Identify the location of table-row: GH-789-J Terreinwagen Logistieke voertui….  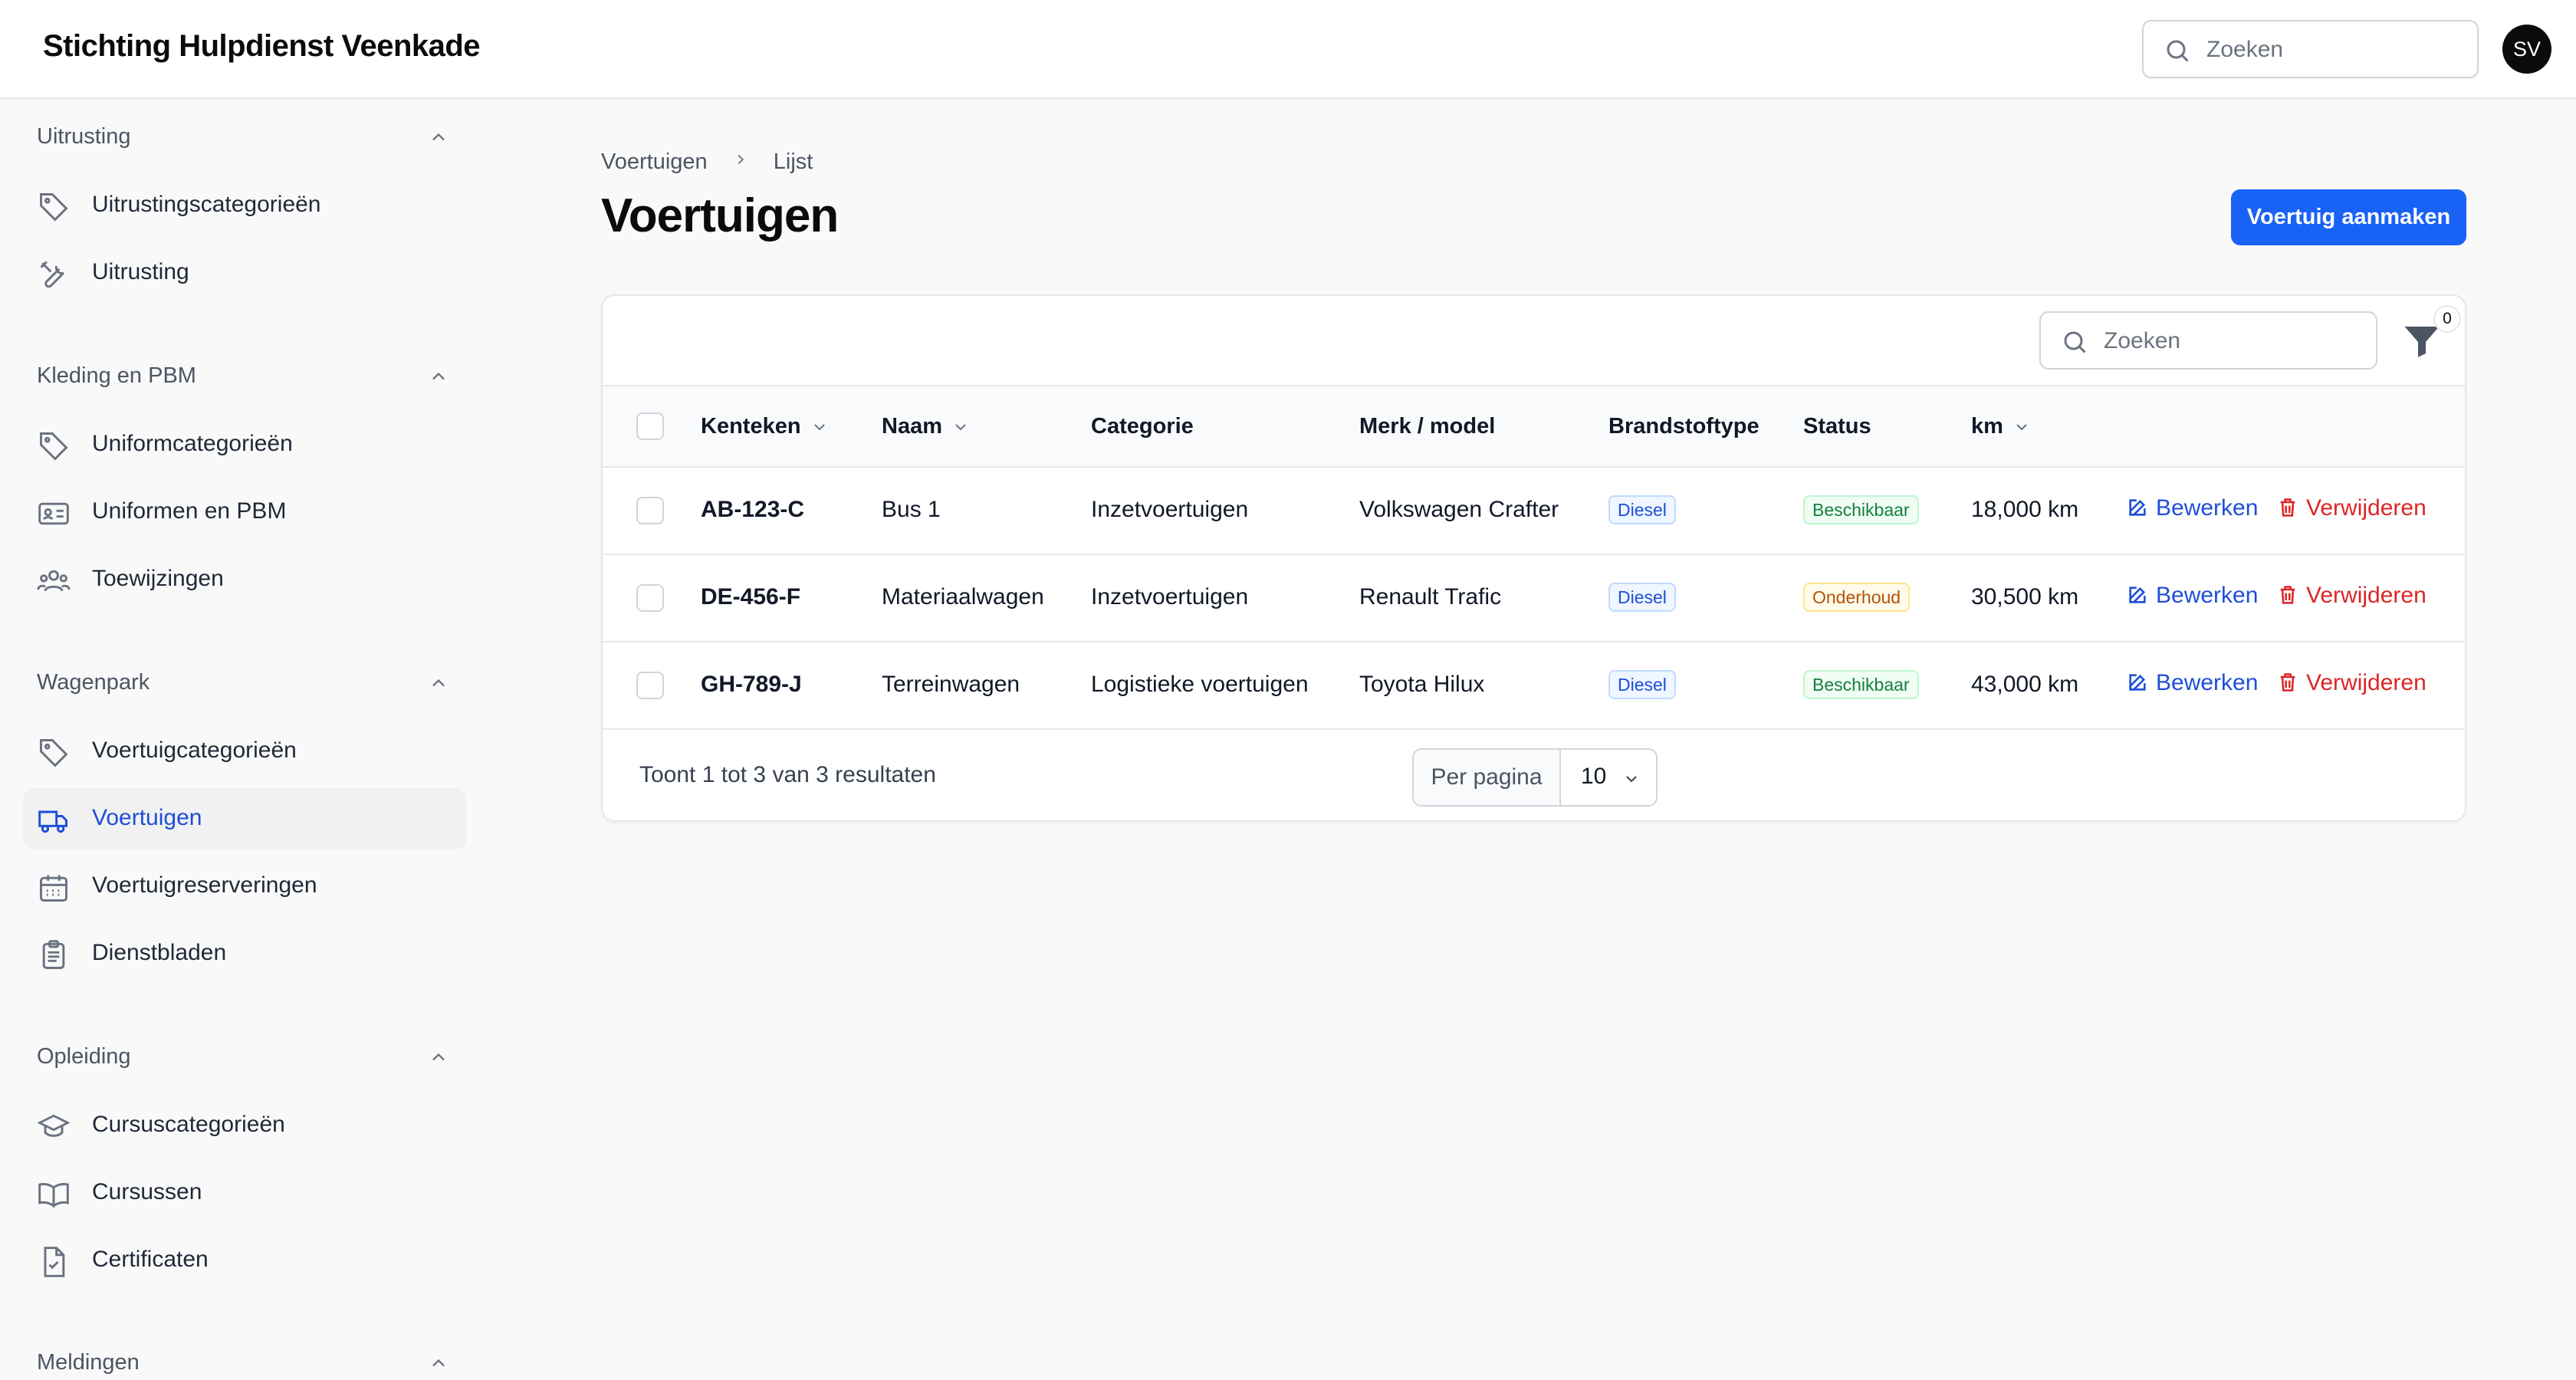
(1534, 686).